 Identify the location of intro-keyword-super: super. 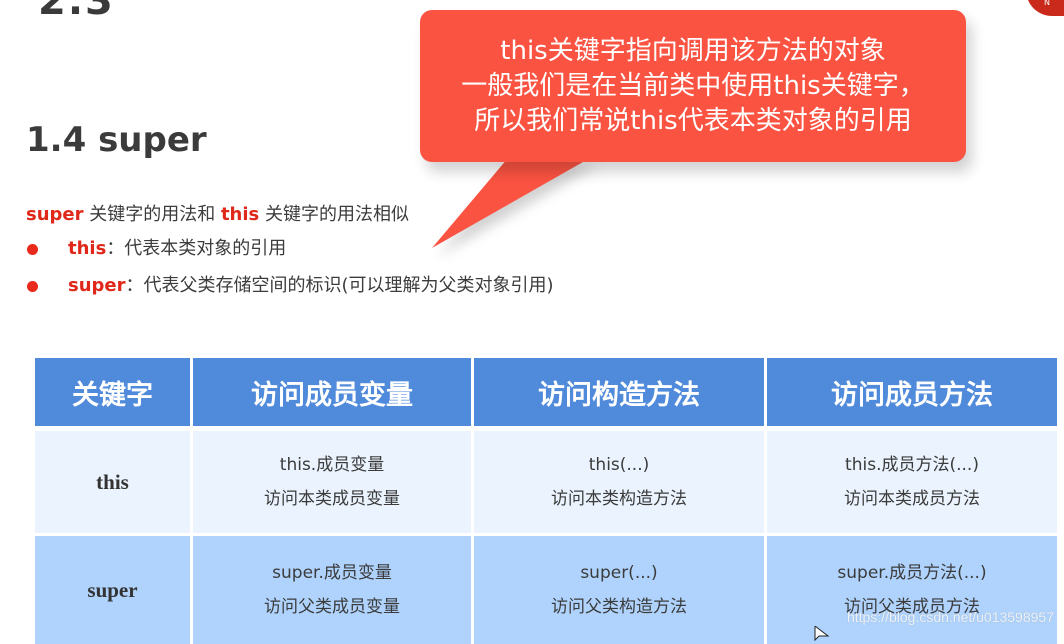
(55, 214).